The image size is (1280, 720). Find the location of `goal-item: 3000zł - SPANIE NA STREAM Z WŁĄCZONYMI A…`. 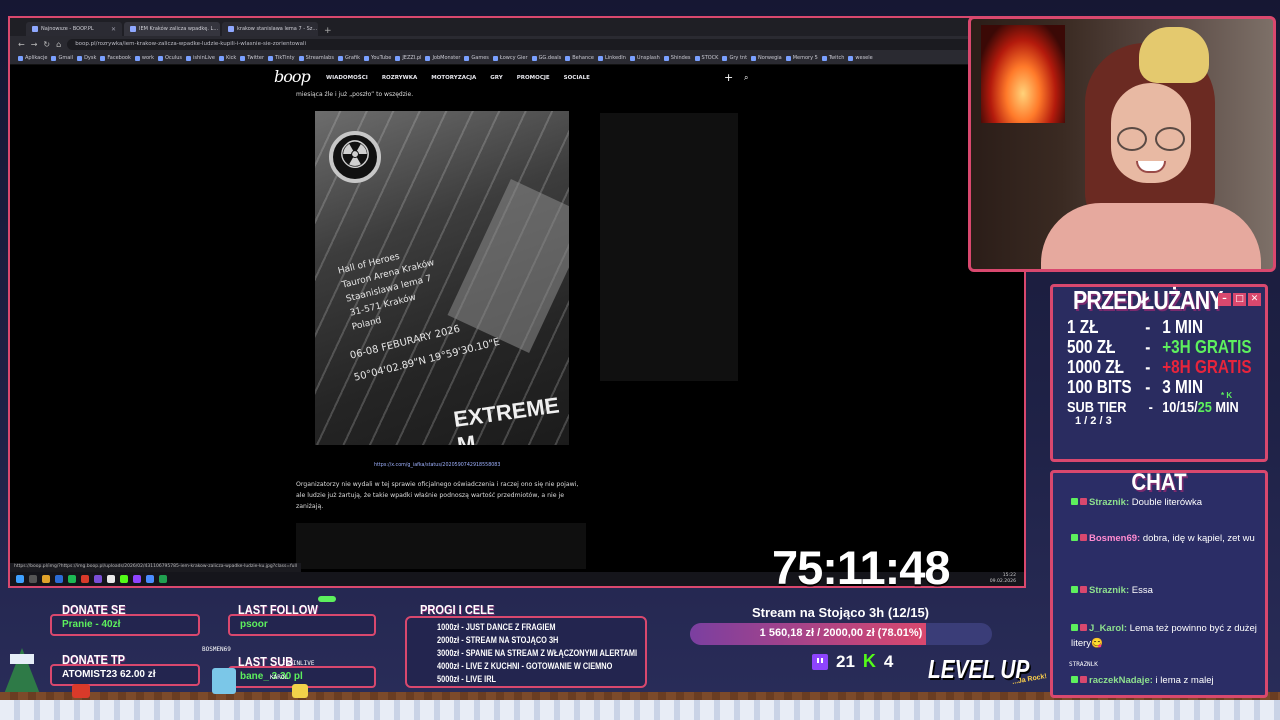

goal-item: 3000zł - SPANIE NA STREAM Z WŁĄCZONYMI A… is located at coordinates (537, 653).